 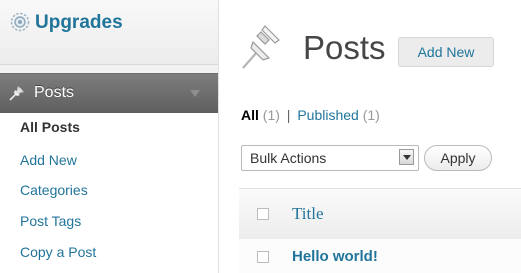 What do you see at coordinates (328, 115) in the screenshot?
I see `filter-published-link: Published` at bounding box center [328, 115].